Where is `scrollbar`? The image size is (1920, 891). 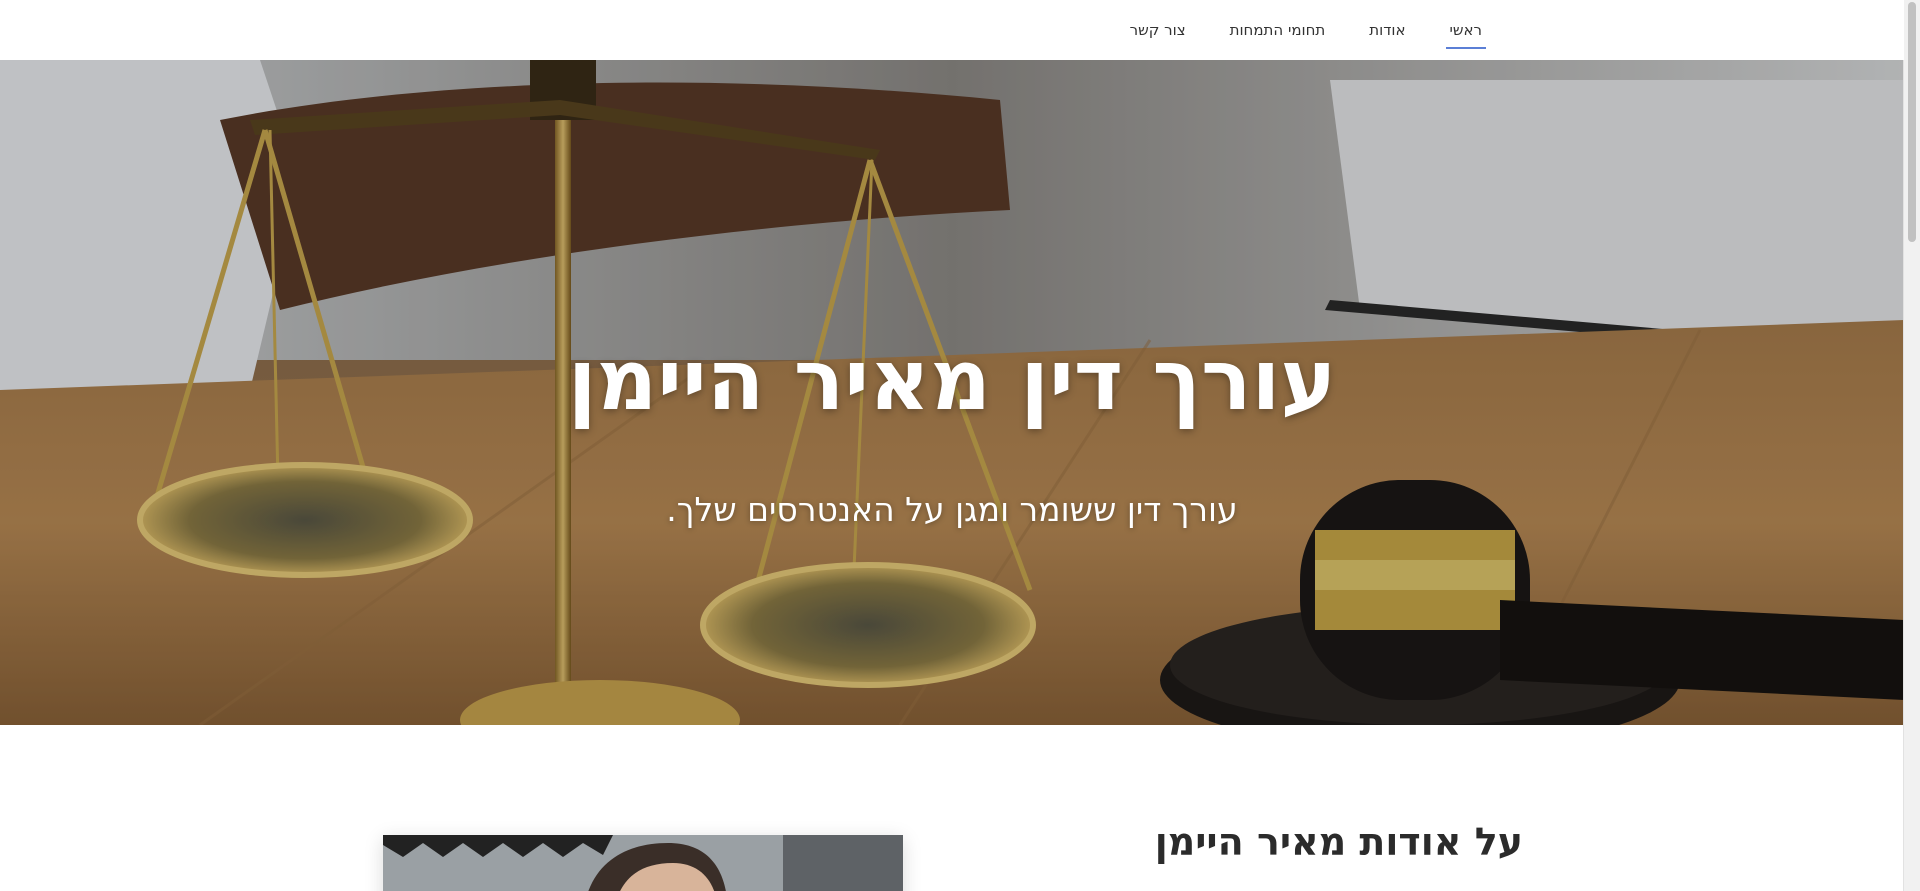
scrollbar is located at coordinates (1911, 445).